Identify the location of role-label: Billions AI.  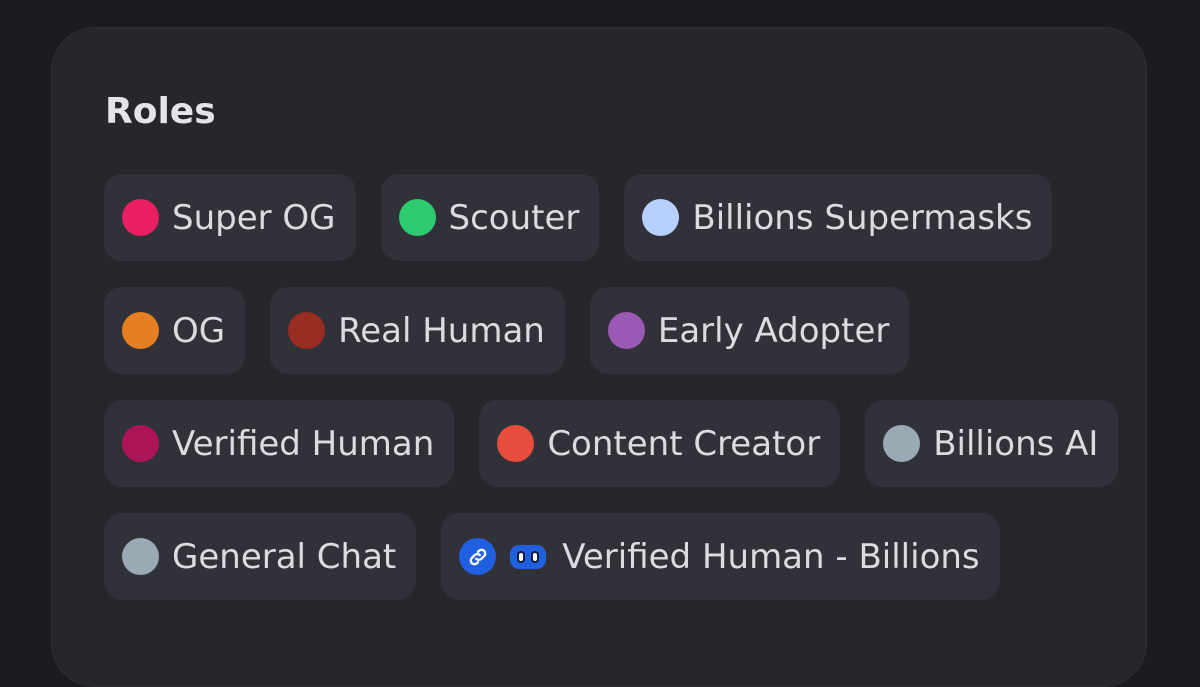
(1016, 443).